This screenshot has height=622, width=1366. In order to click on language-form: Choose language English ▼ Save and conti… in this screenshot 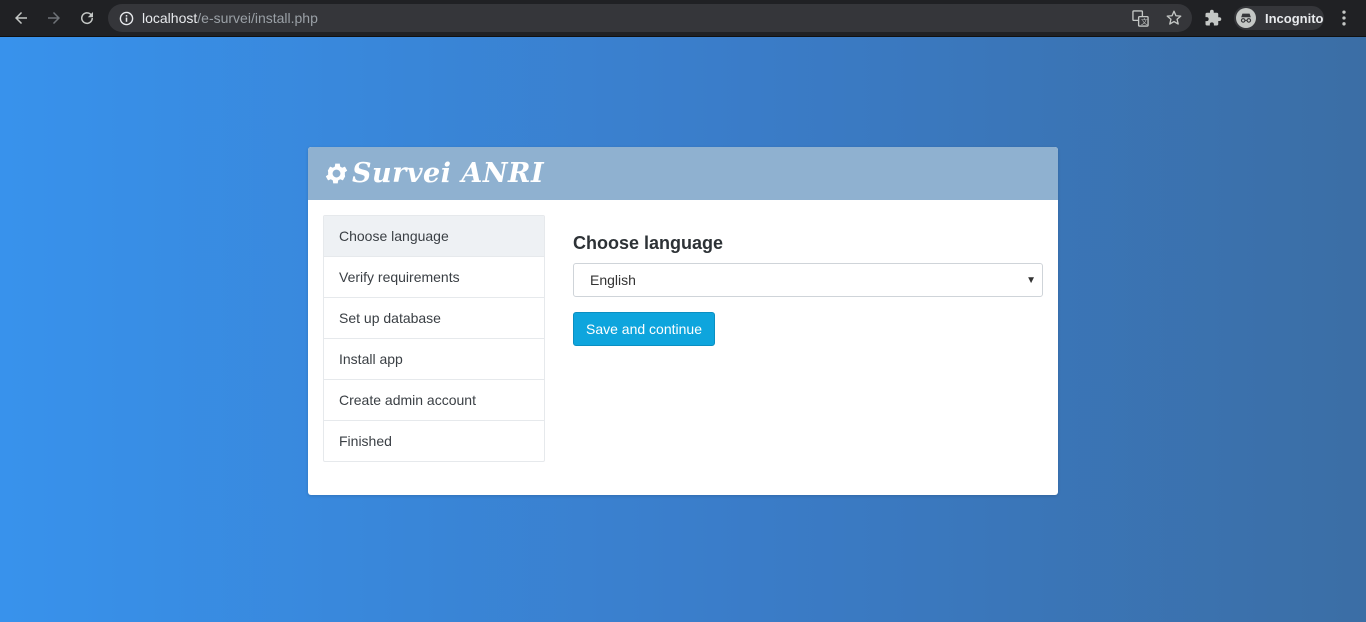, I will do `click(808, 289)`.